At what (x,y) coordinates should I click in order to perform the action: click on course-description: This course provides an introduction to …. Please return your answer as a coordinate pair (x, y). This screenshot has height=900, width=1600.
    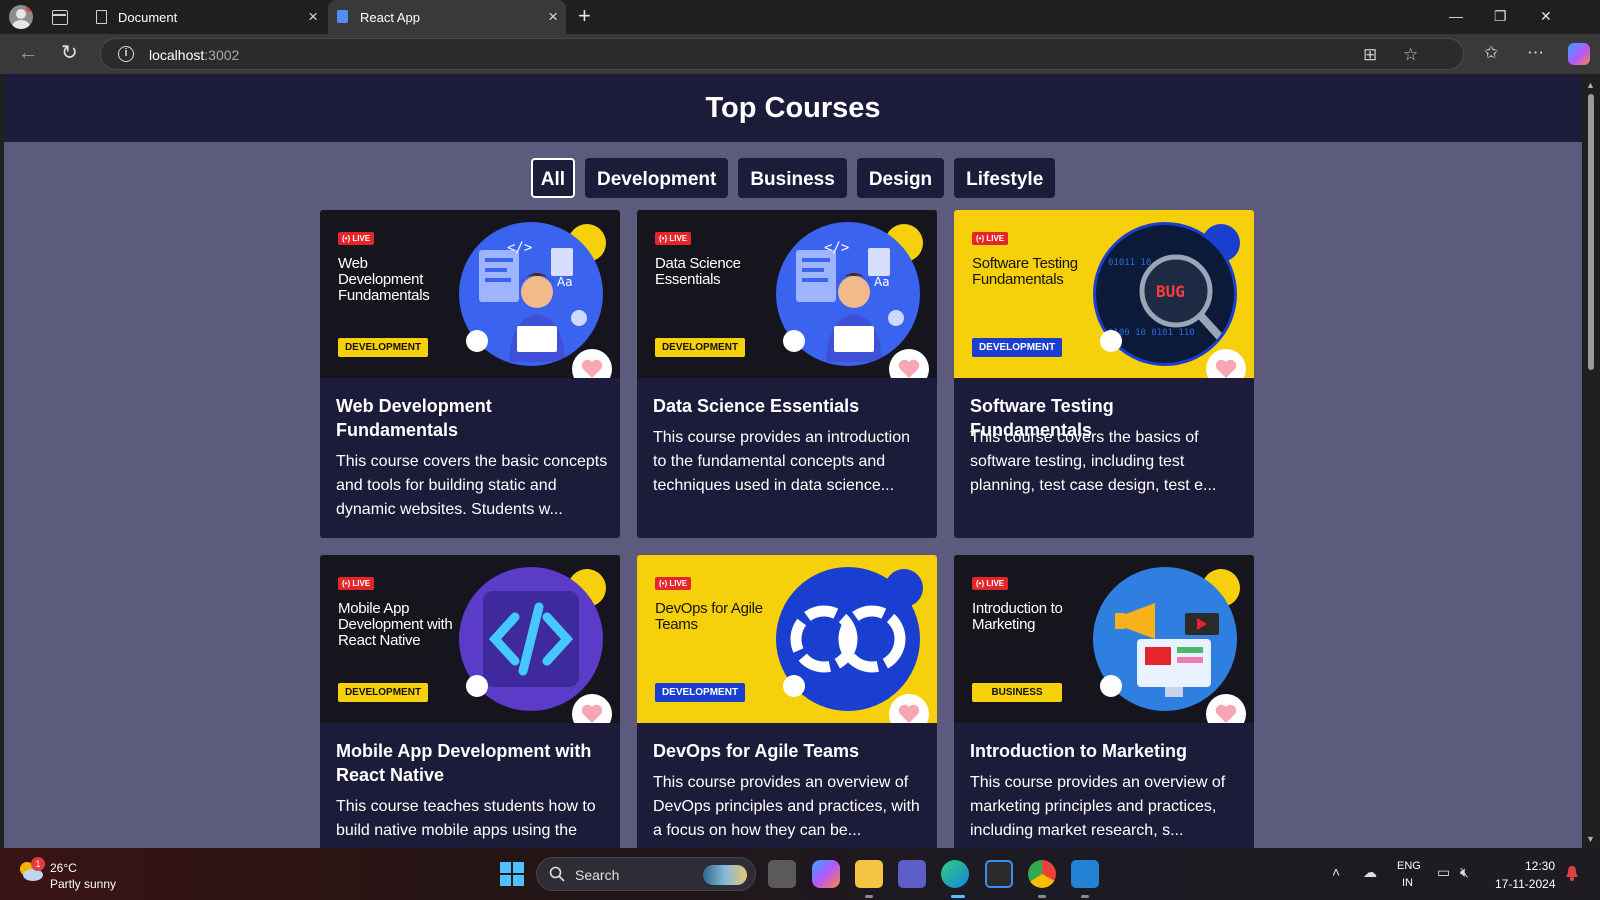
    Looking at the image, I should click on (782, 461).